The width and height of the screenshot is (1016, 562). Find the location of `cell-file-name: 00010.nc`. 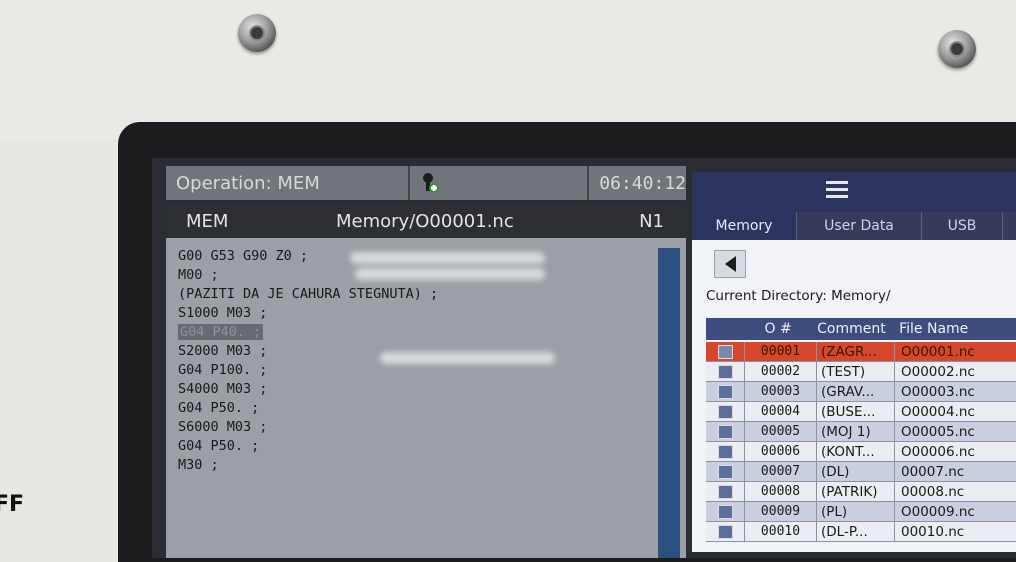

cell-file-name: 00010.nc is located at coordinates (954, 531).